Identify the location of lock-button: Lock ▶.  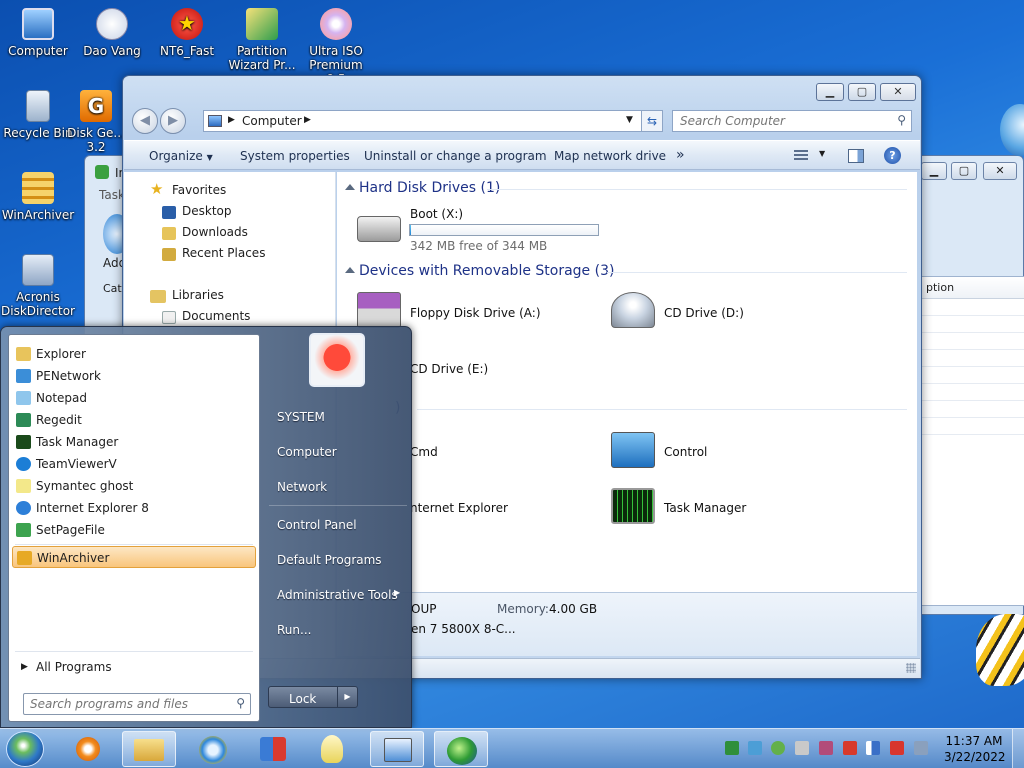
(313, 697).